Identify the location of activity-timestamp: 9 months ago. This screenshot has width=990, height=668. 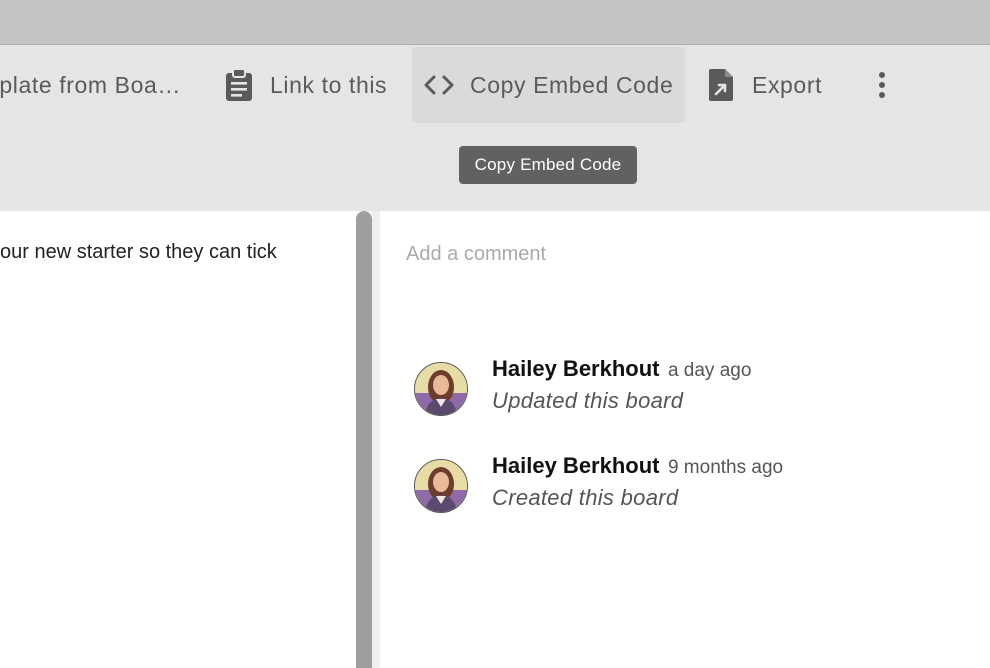
(725, 467).